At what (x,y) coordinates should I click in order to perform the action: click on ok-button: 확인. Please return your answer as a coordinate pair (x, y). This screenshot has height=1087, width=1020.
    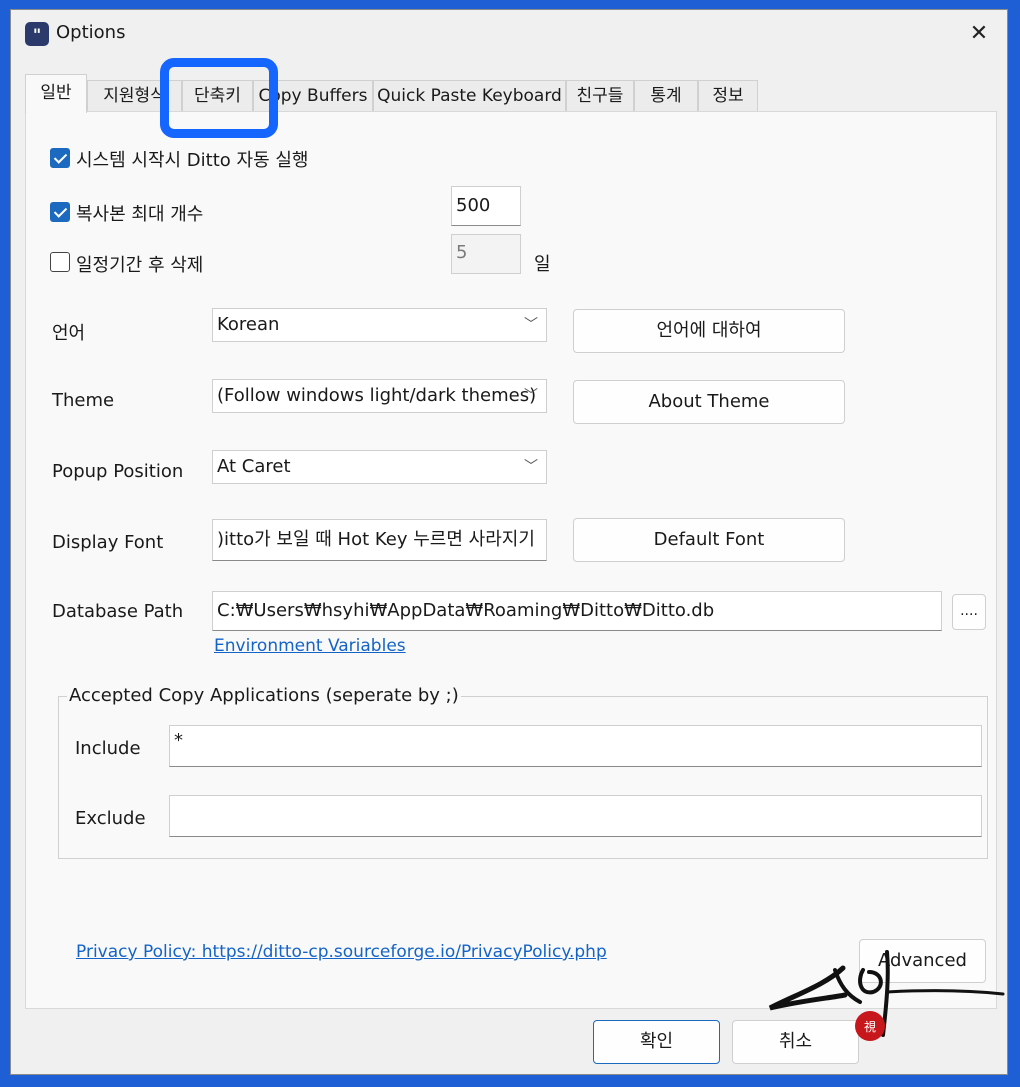
    Looking at the image, I should click on (656, 1042).